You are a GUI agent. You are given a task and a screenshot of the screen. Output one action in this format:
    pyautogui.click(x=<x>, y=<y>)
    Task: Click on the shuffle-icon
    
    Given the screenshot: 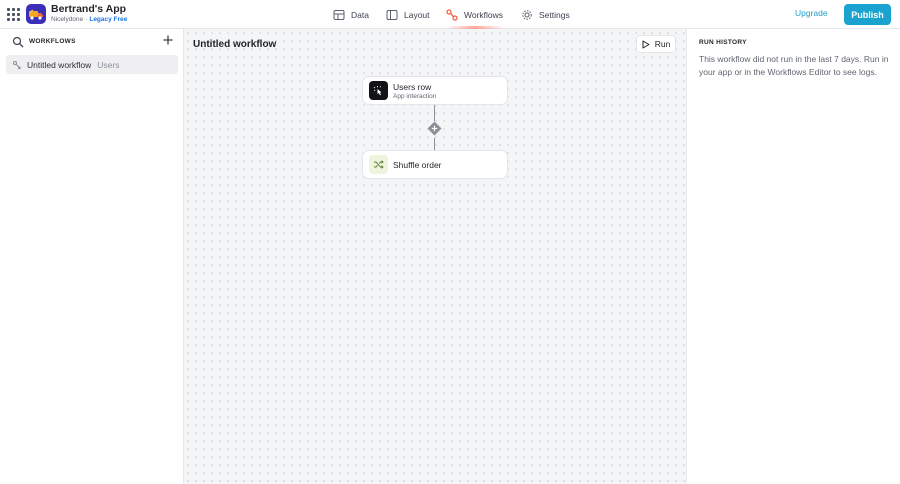 What is the action you would take?
    pyautogui.click(x=378, y=164)
    